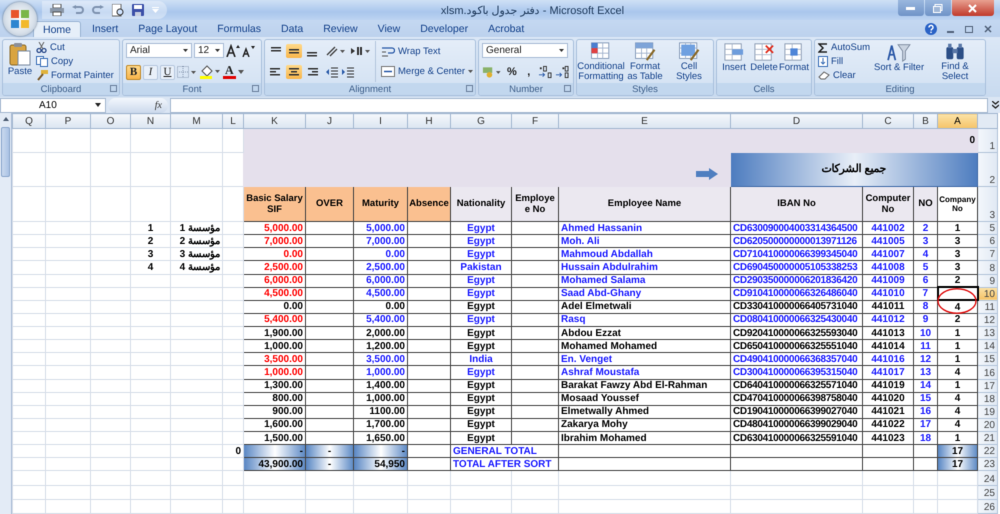 The width and height of the screenshot is (1000, 514). Describe the element at coordinates (973, 8) in the screenshot. I see `close-button` at that location.